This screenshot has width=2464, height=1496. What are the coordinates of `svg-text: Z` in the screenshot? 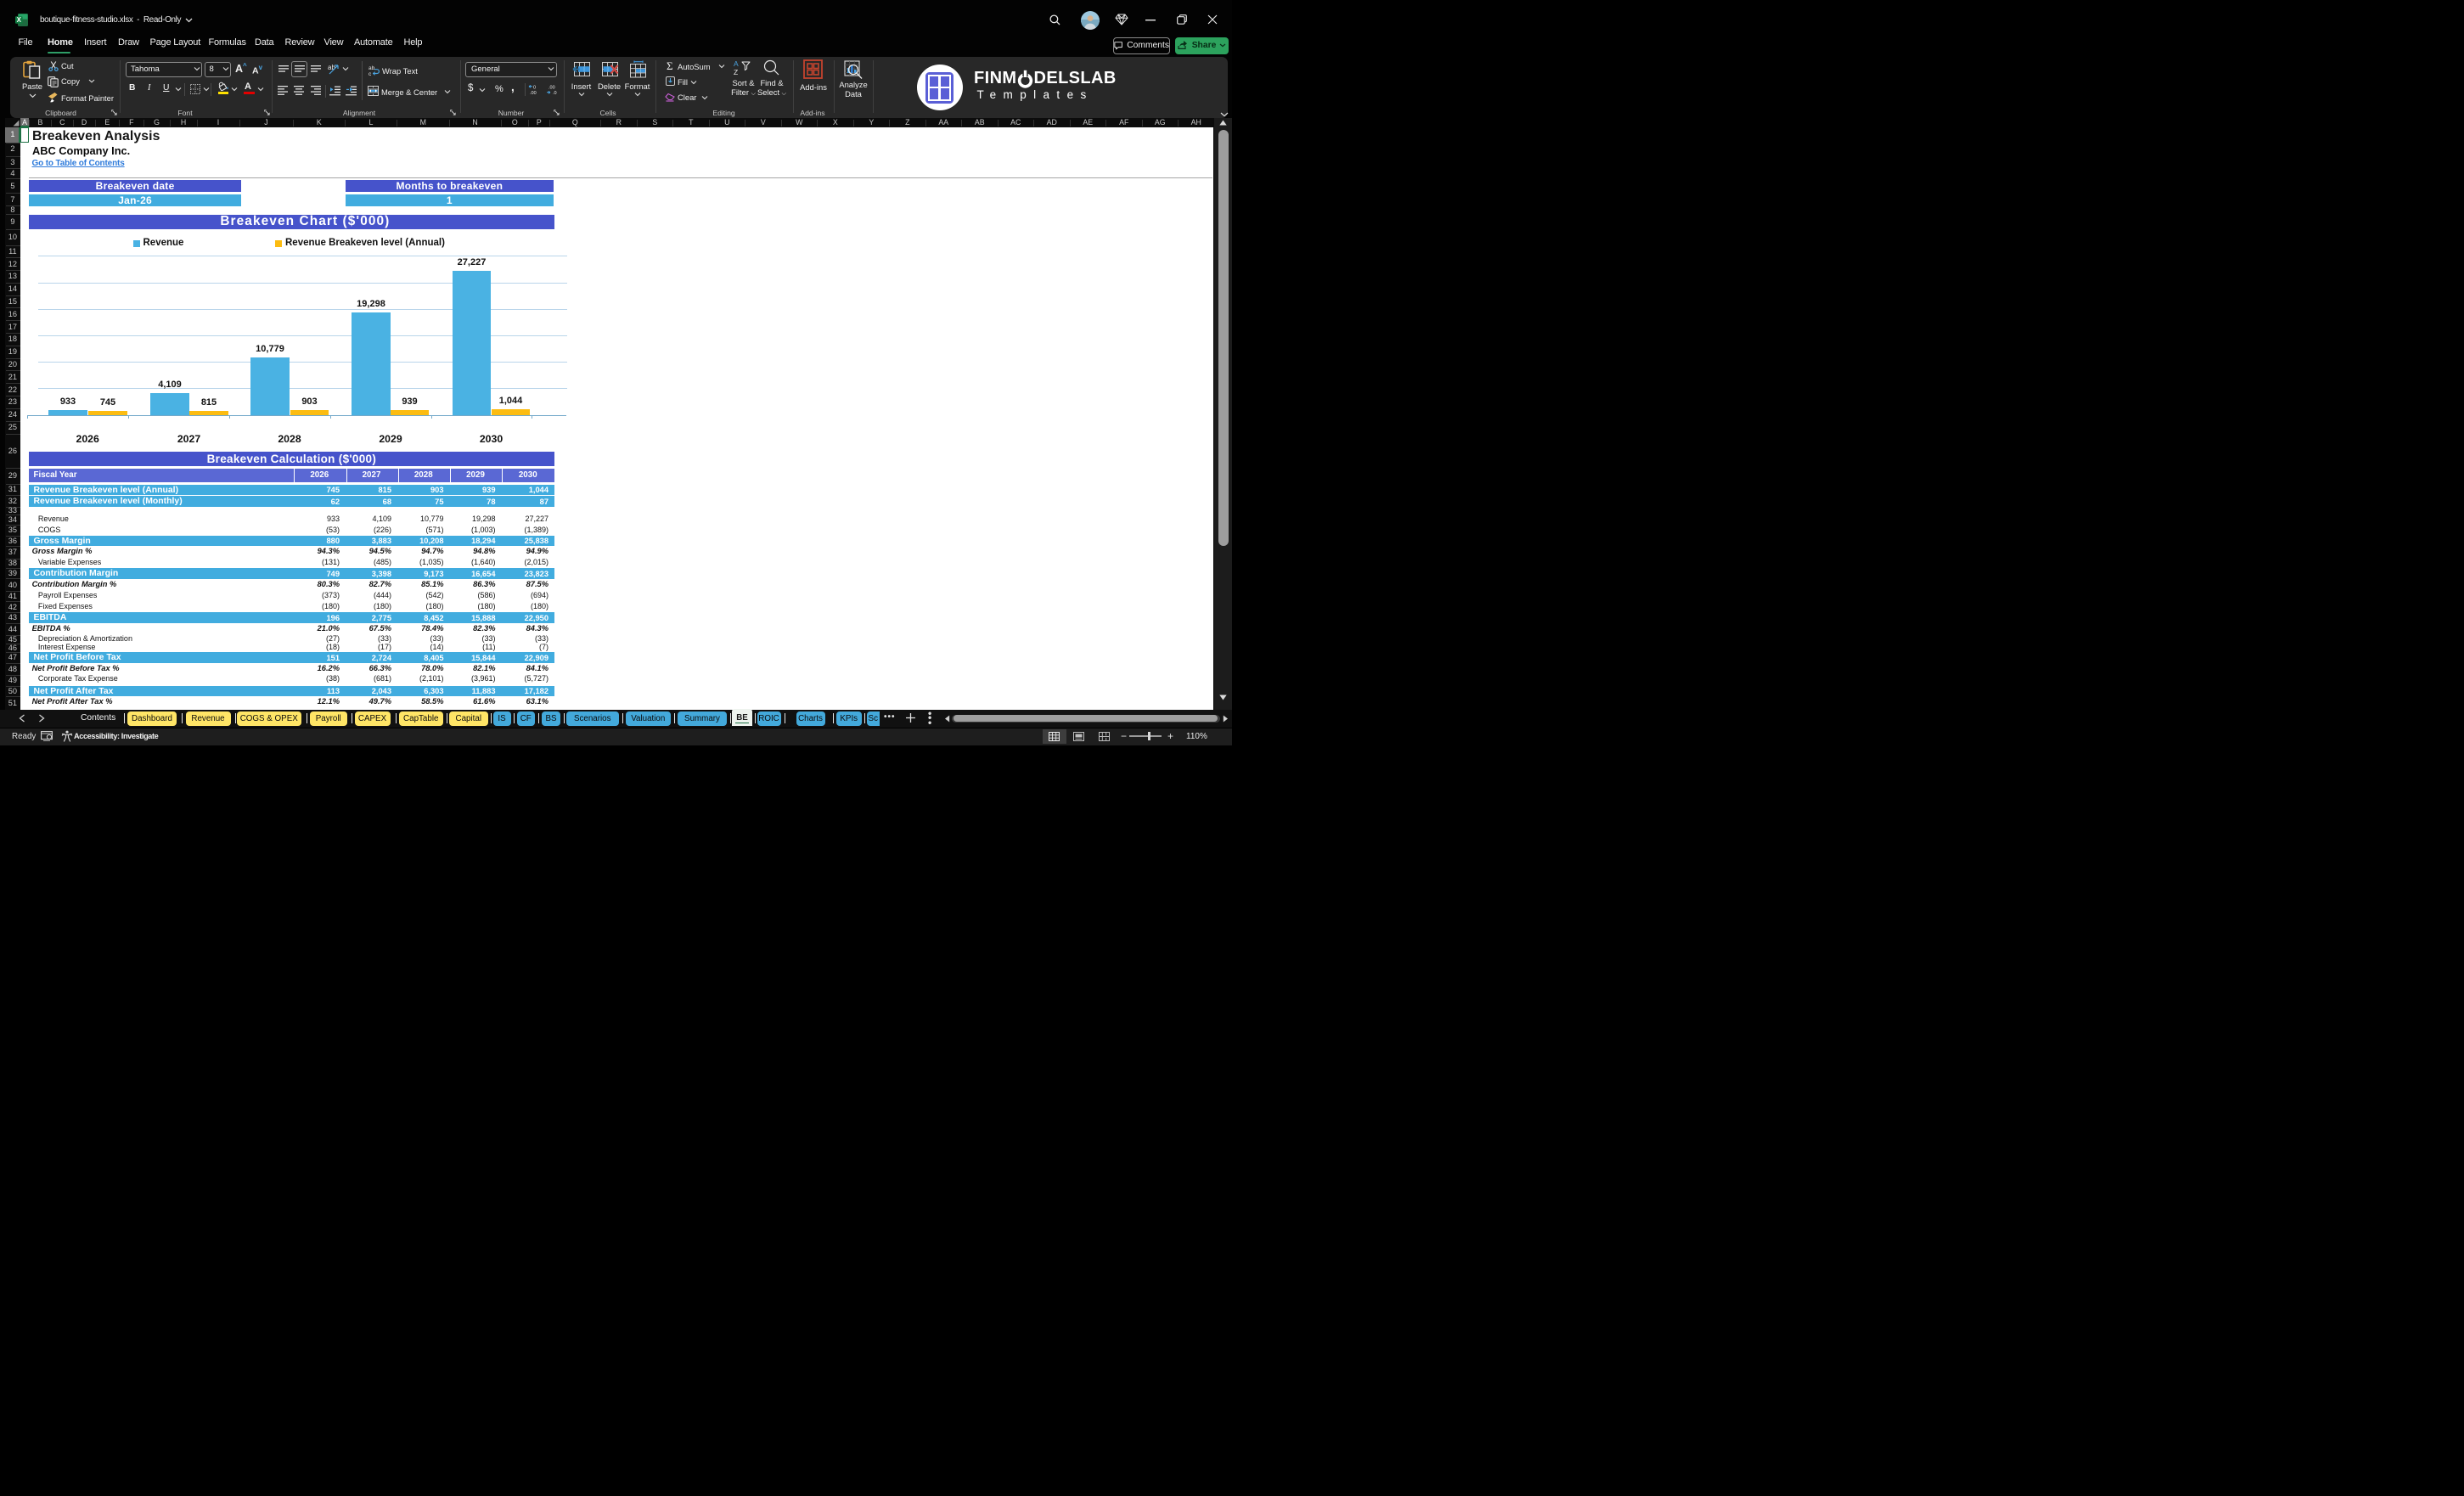 It's located at (736, 72).